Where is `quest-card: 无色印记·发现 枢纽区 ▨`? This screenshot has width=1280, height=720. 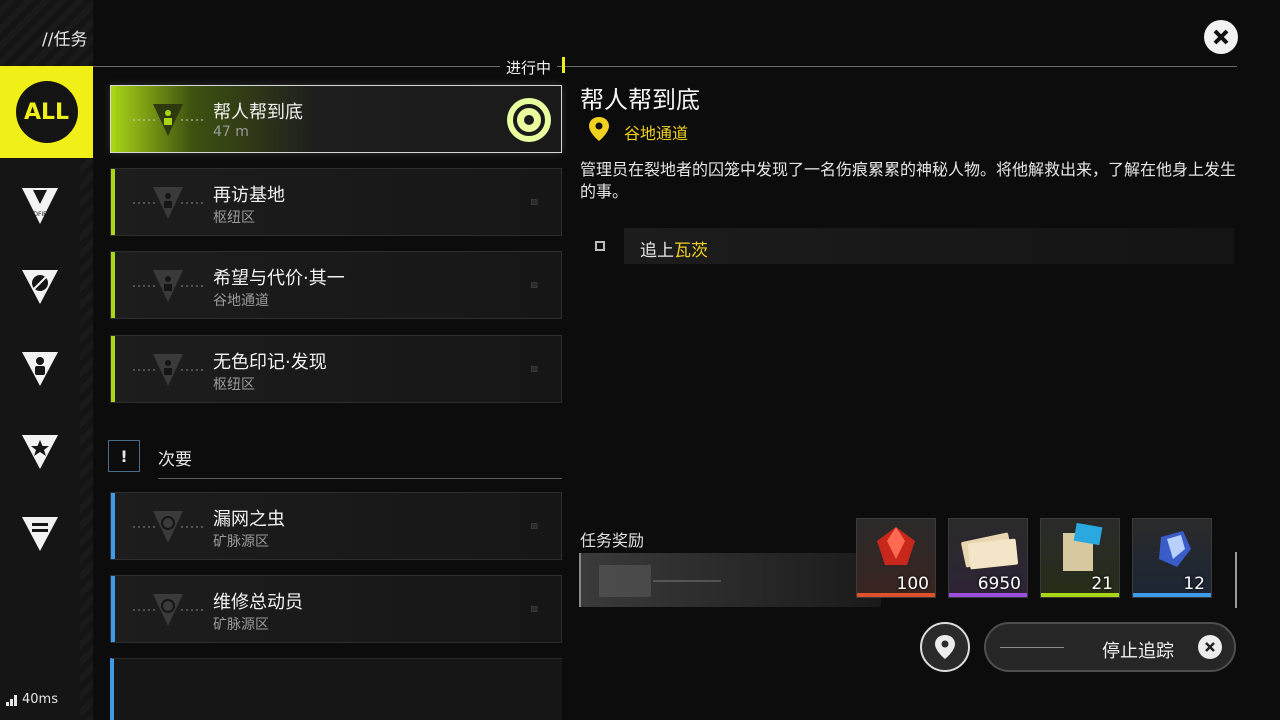 quest-card: 无色印记·发现 枢纽区 ▨ is located at coordinates (336, 369).